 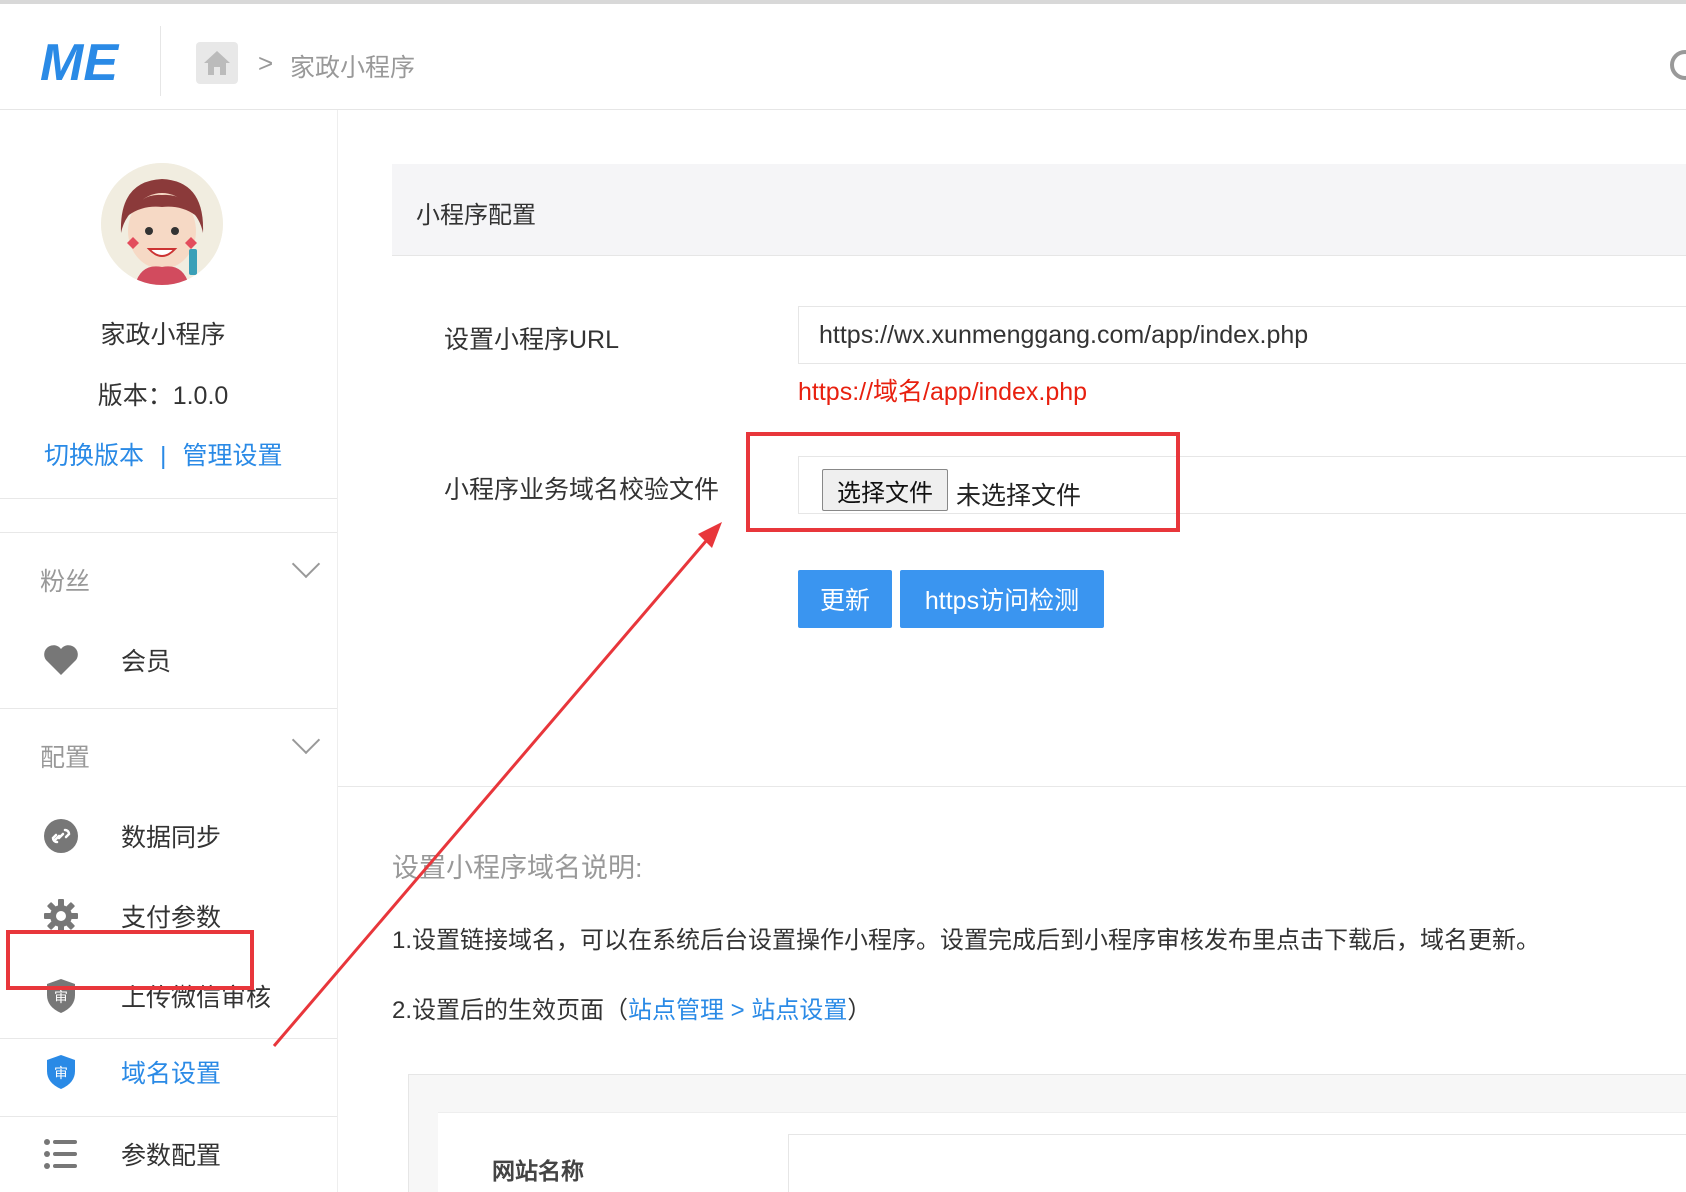 What do you see at coordinates (1039, 210) in the screenshot?
I see `panel-header` at bounding box center [1039, 210].